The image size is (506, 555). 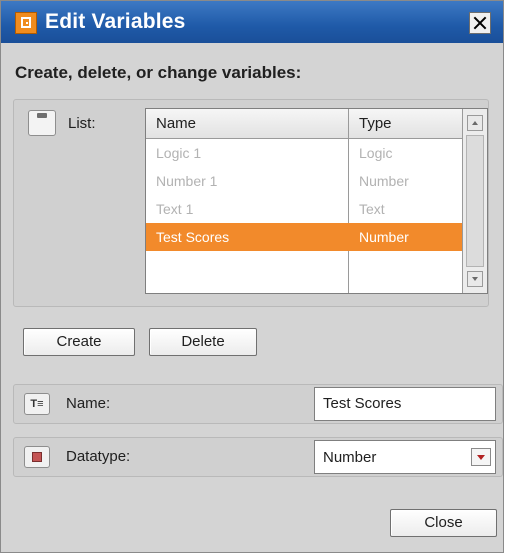 I want to click on table-header: Name Type, so click(x=304, y=124).